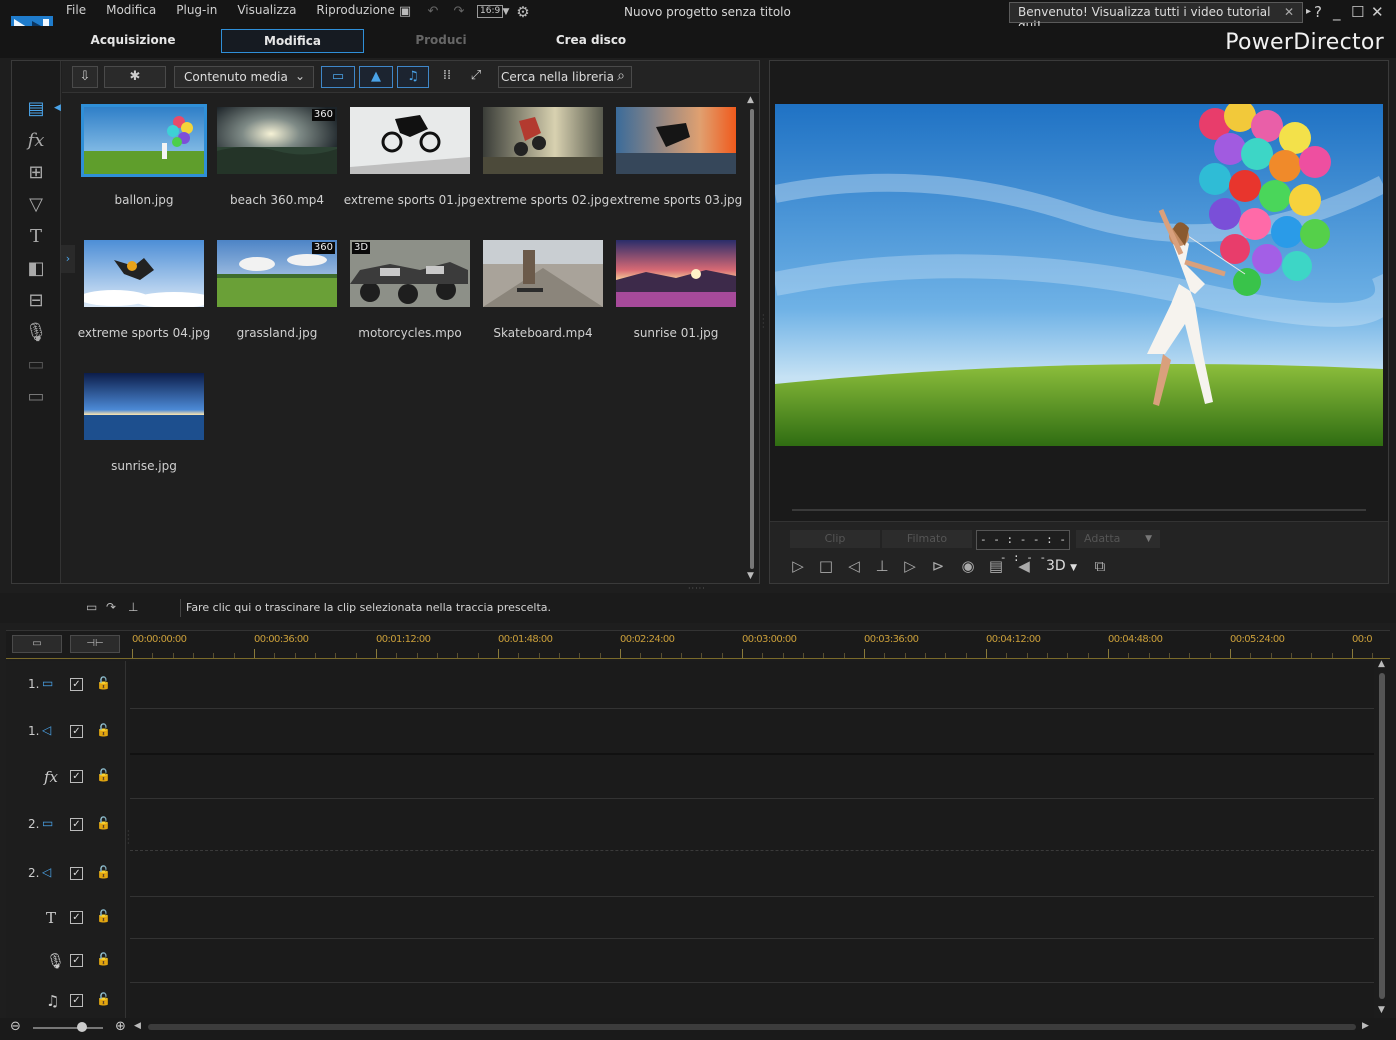  Describe the element at coordinates (66, 777) in the screenshot. I see `track-header: fx ✓ 🔓` at that location.